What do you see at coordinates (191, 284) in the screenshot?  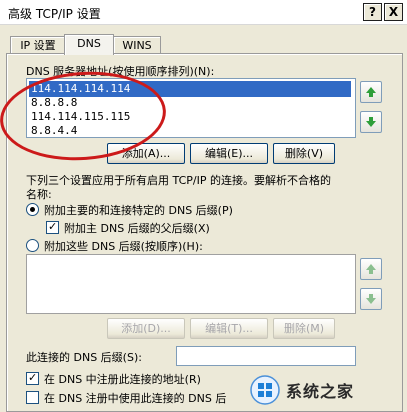 I see `suffix-list` at bounding box center [191, 284].